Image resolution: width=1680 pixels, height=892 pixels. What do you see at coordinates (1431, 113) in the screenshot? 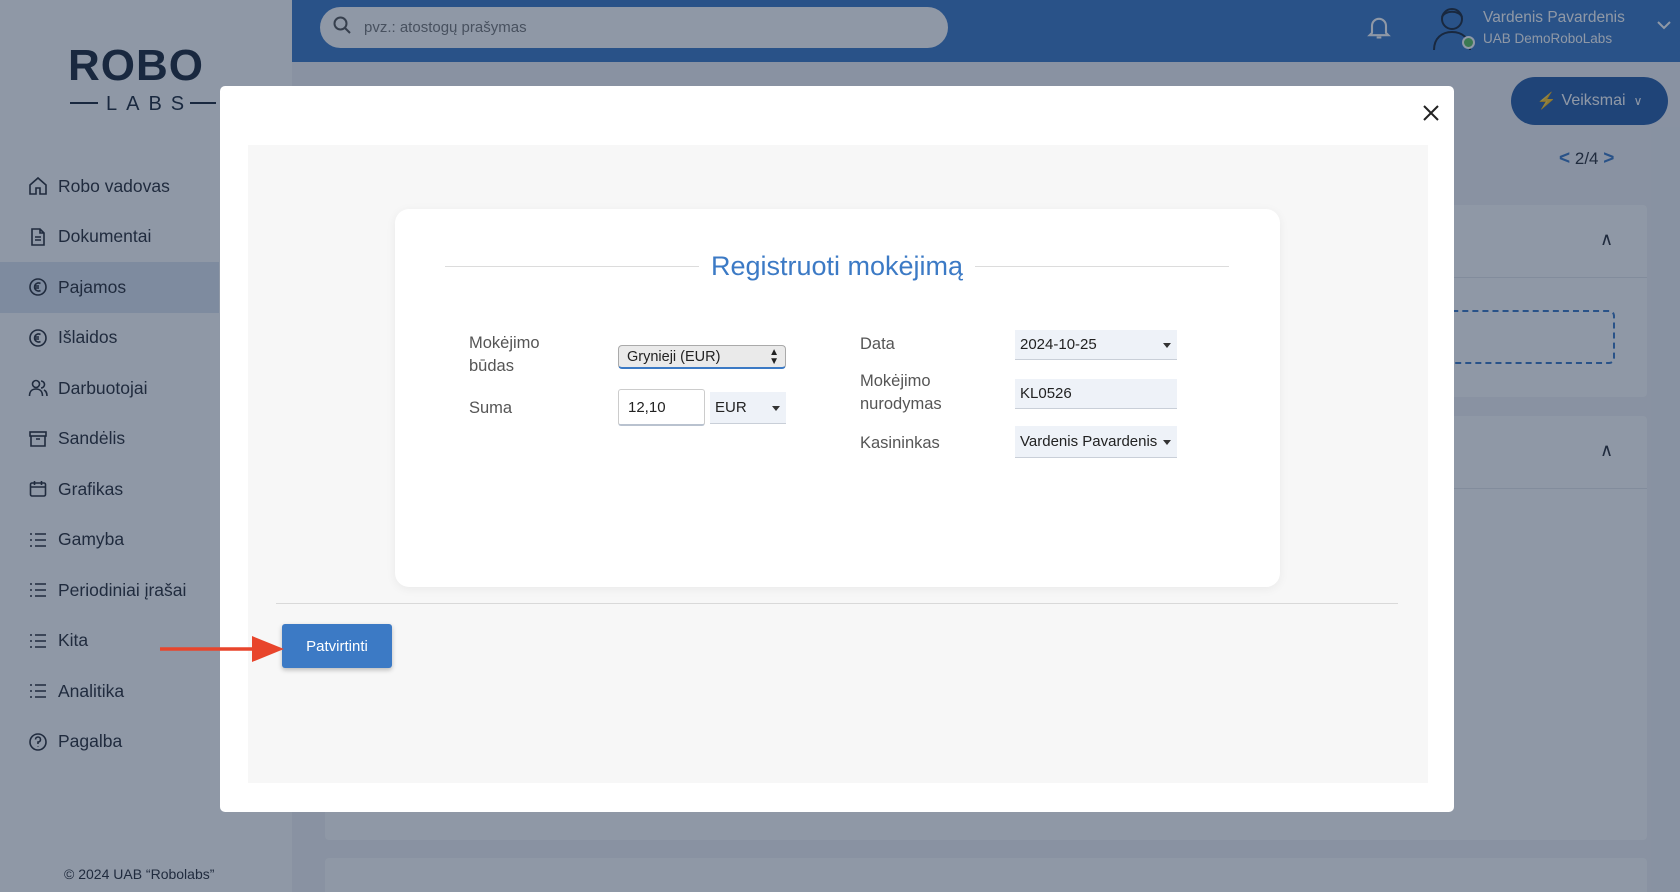
I see `close-icon` at bounding box center [1431, 113].